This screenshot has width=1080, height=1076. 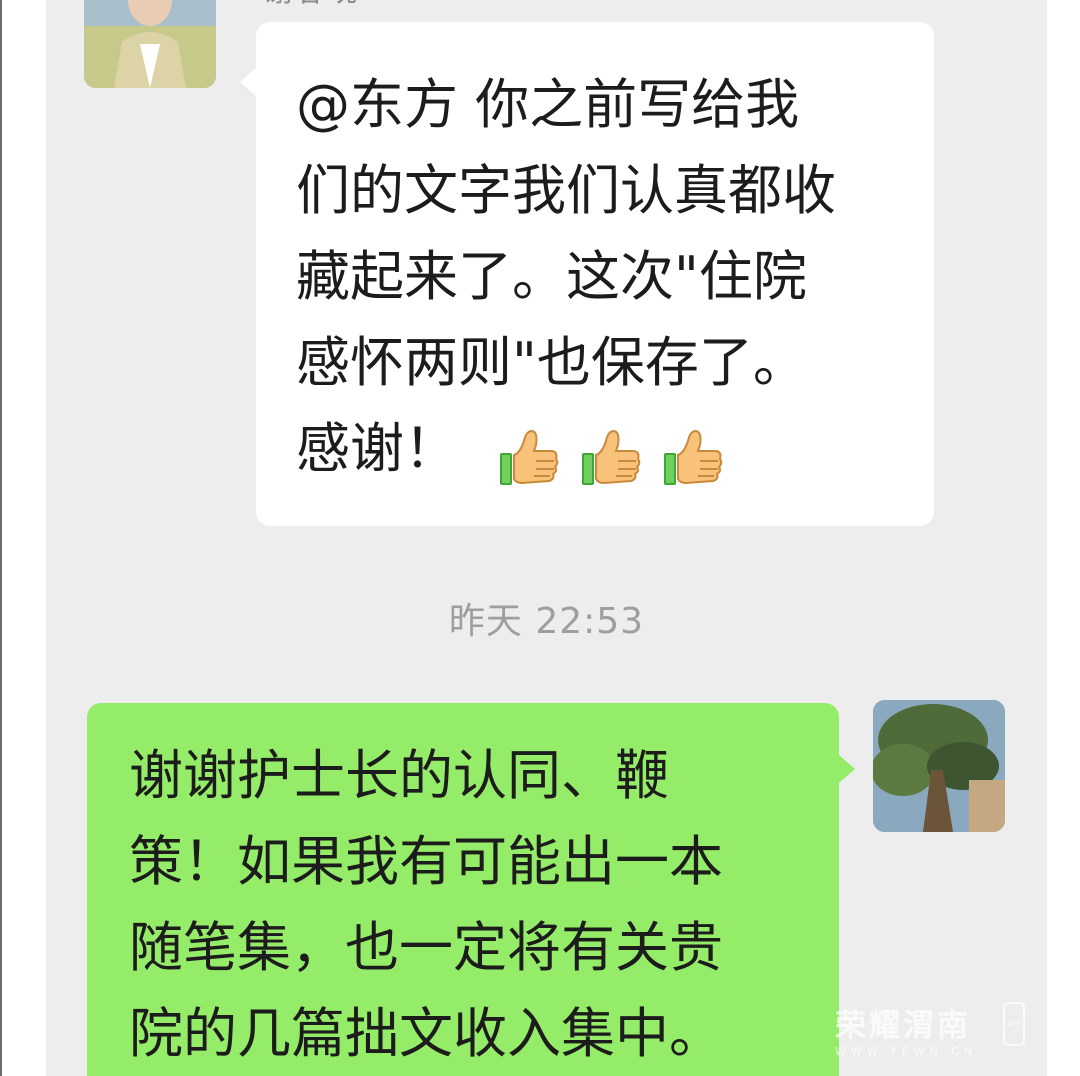 What do you see at coordinates (903, 1026) in the screenshot?
I see `watermark-title: 荣耀渭南` at bounding box center [903, 1026].